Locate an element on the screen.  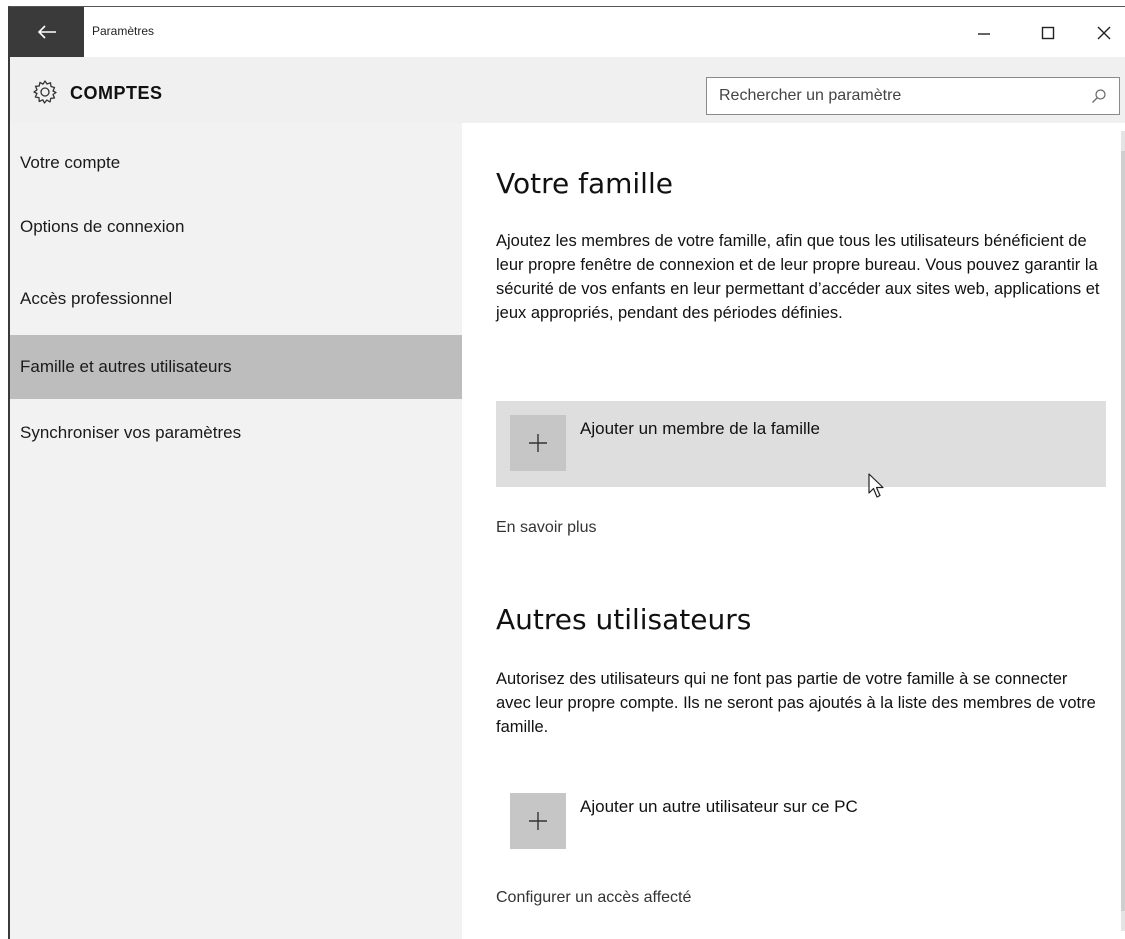
minimize-icon is located at coordinates (984, 34).